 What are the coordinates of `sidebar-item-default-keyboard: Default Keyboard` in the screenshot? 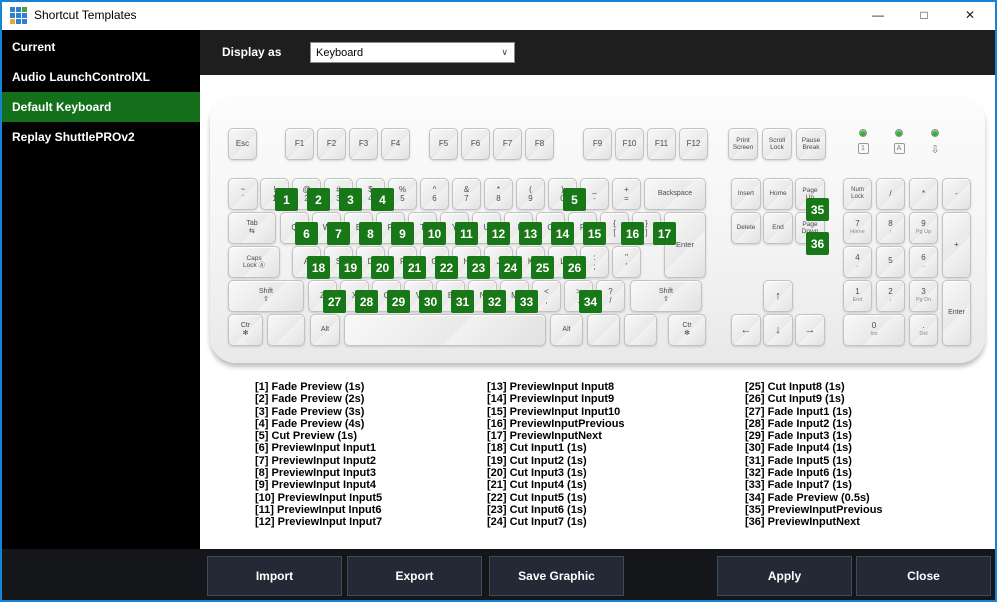 It's located at (100, 107).